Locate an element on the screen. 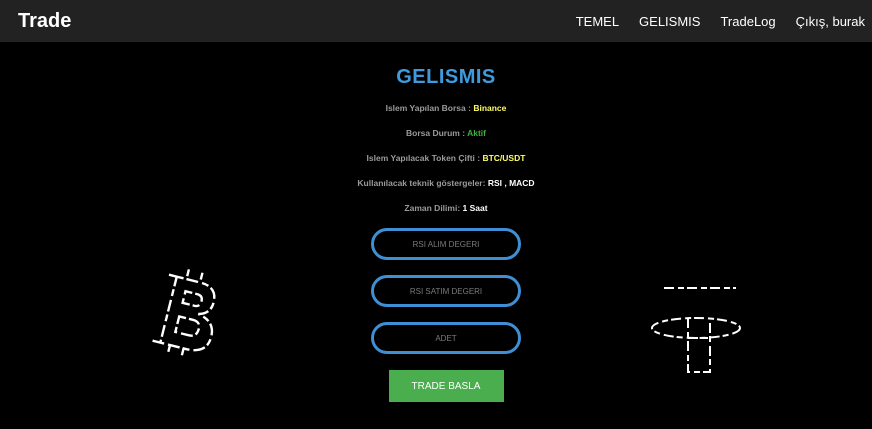  info-token-pair: Islem Yapılacak Token Çifti : BTC/USDT is located at coordinates (446, 158).